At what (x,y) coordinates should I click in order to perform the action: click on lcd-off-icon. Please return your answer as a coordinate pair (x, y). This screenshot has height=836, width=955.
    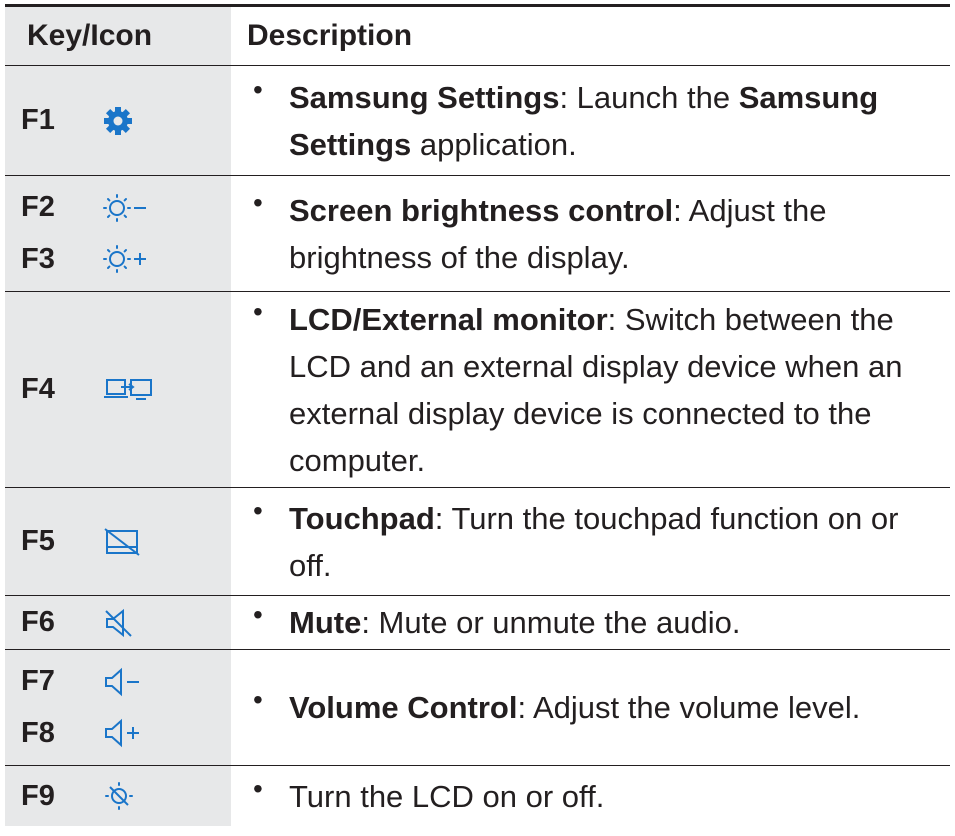
    Looking at the image, I should click on (133, 796).